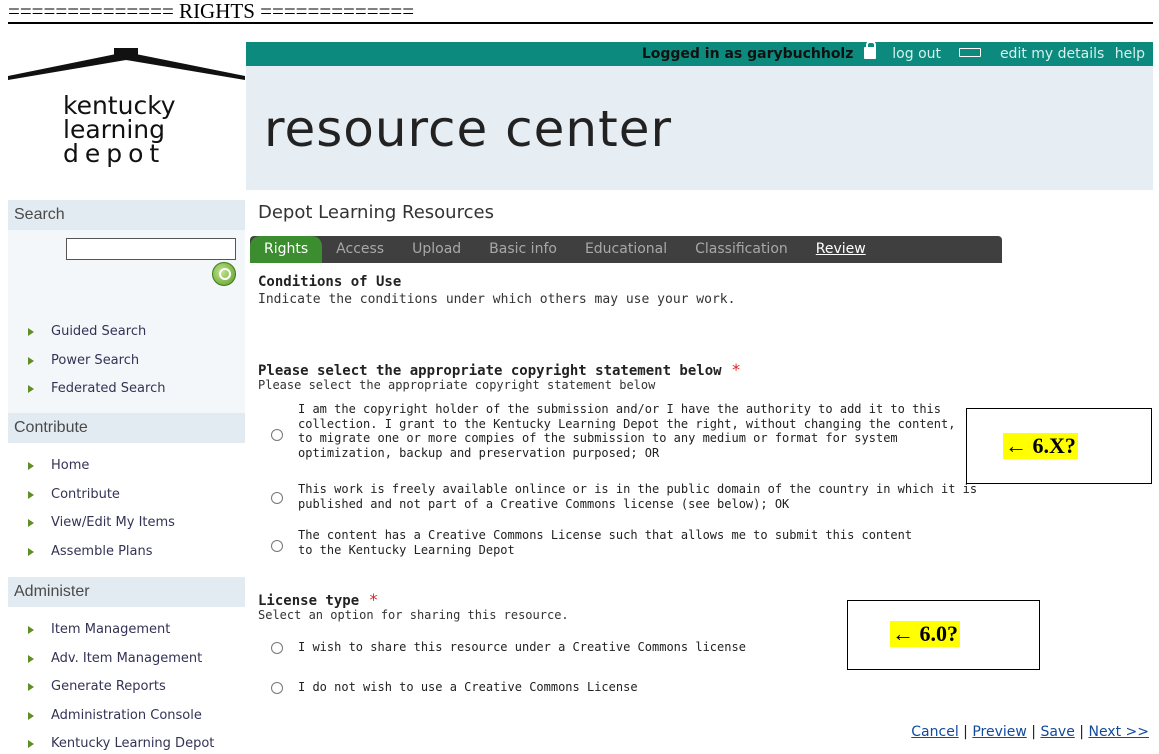  What do you see at coordinates (523, 249) in the screenshot?
I see `tab-basic-info: Basic info` at bounding box center [523, 249].